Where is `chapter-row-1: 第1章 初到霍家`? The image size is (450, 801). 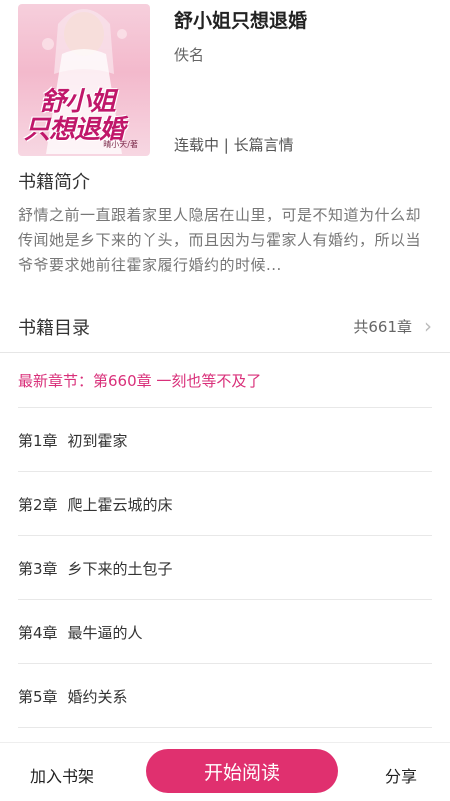 chapter-row-1: 第1章 初到霍家 is located at coordinates (225, 440).